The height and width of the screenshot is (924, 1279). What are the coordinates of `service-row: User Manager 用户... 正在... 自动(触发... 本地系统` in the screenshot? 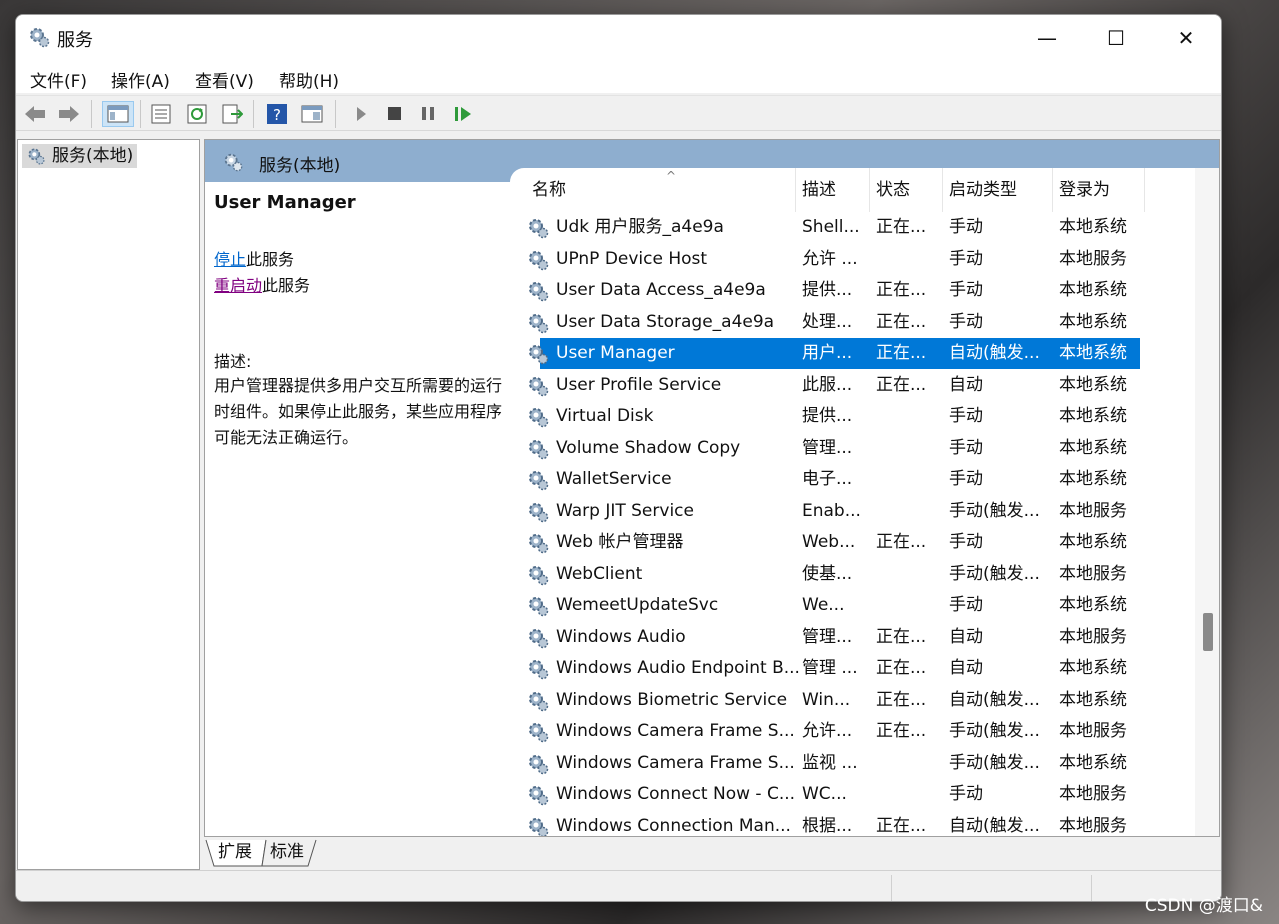 It's located at (834, 353).